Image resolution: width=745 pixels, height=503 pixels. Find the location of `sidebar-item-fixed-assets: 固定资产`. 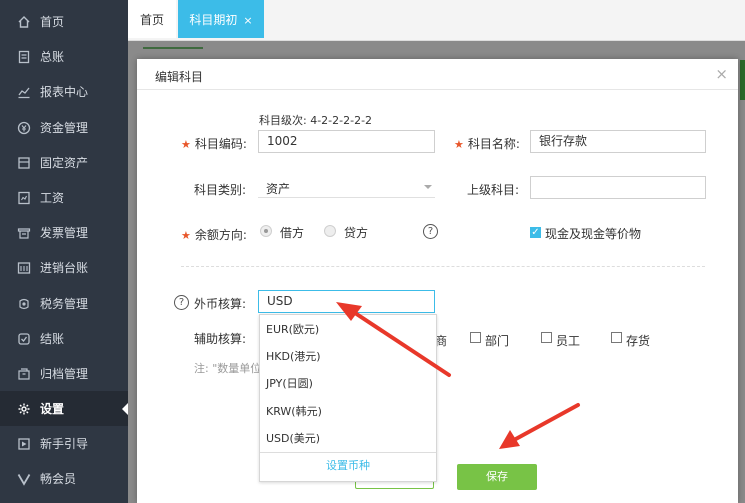

sidebar-item-fixed-assets: 固定资产 is located at coordinates (64, 162).